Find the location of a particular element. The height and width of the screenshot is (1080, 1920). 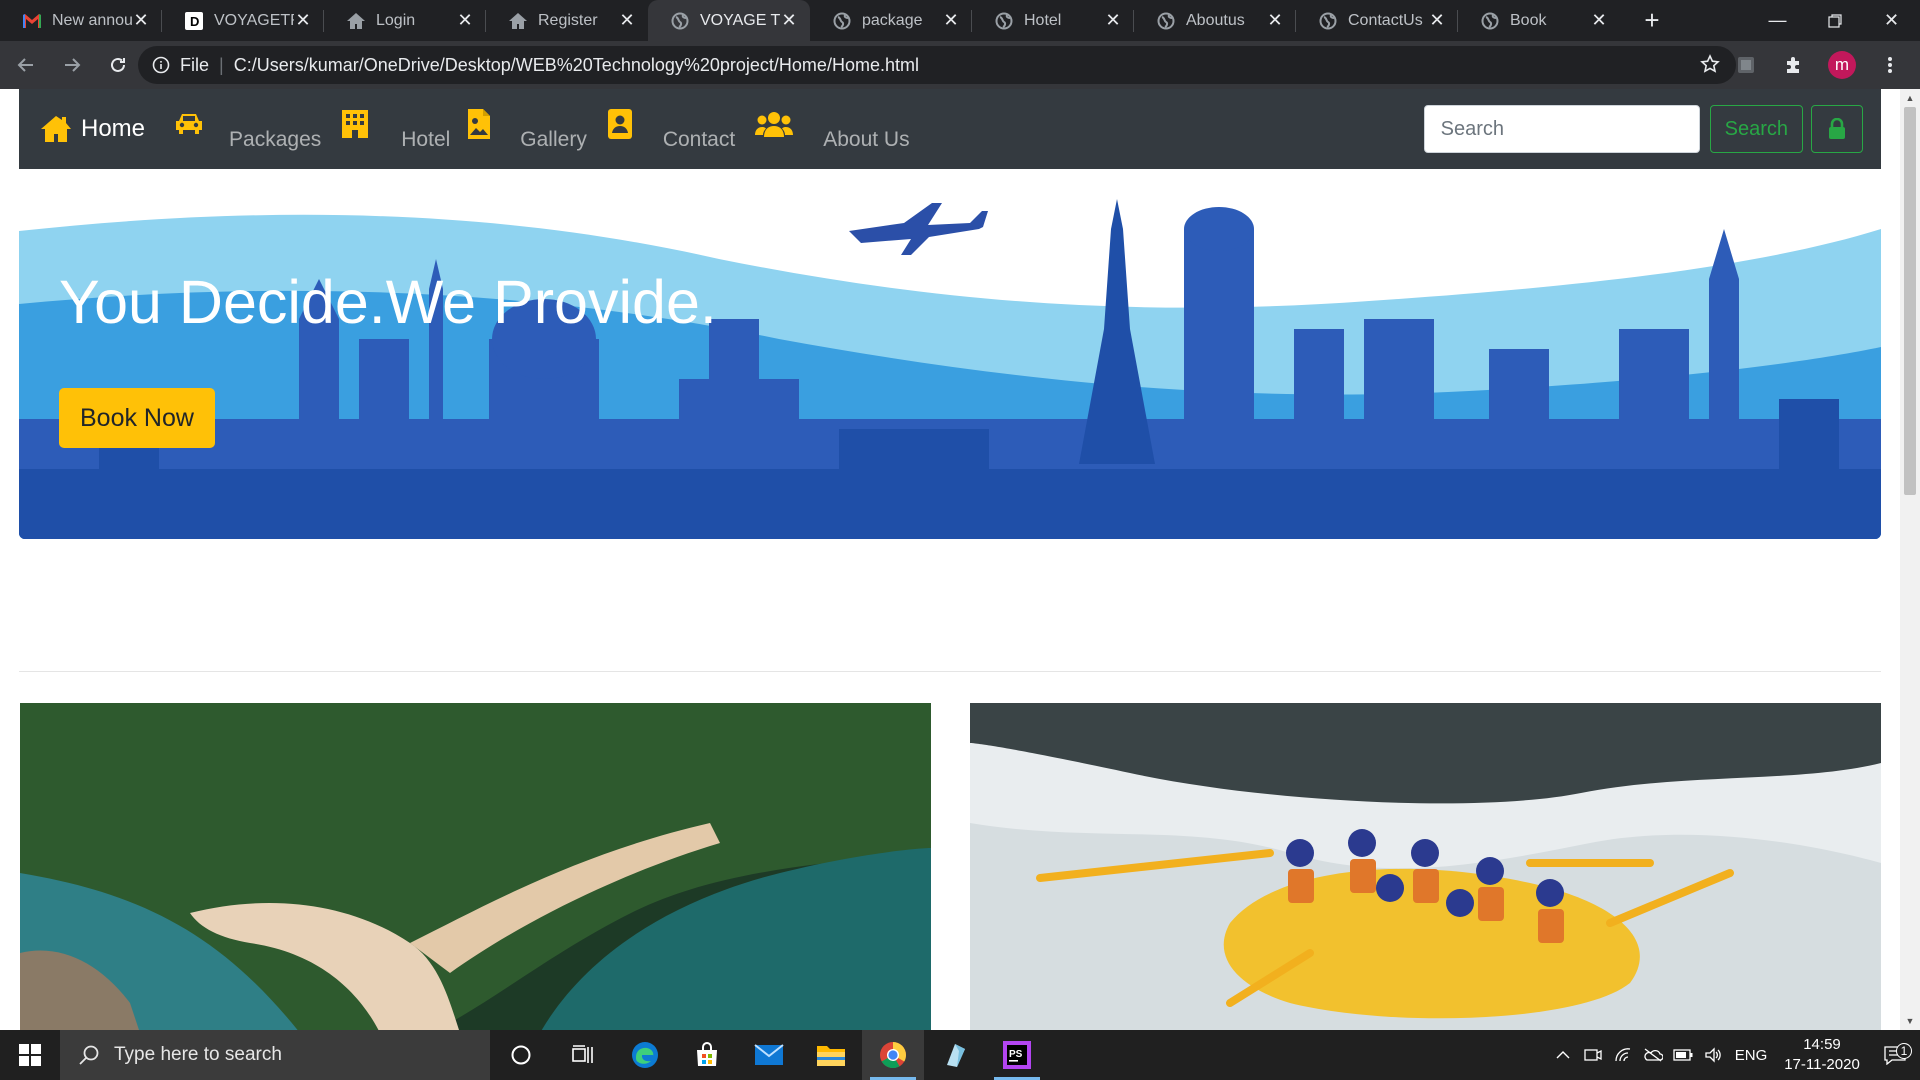

contact-card-icon is located at coordinates (620, 124).